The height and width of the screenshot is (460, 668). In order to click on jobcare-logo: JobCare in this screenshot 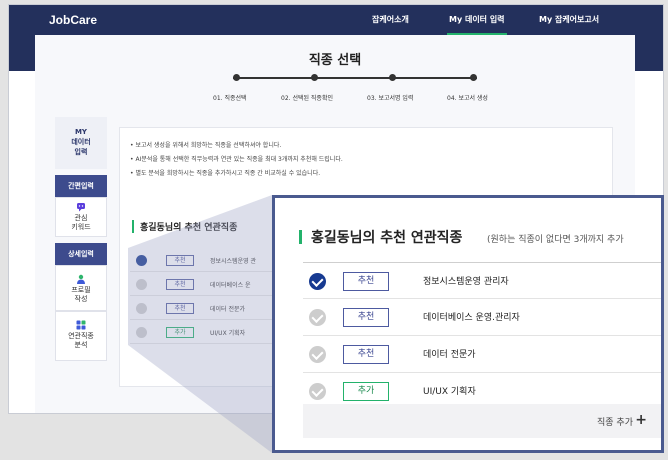, I will do `click(73, 20)`.